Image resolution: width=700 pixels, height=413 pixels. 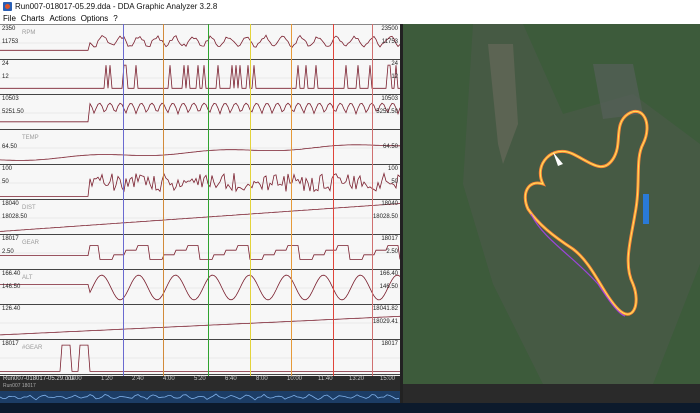 I want to click on channel-name: DIST, so click(x=29, y=208).